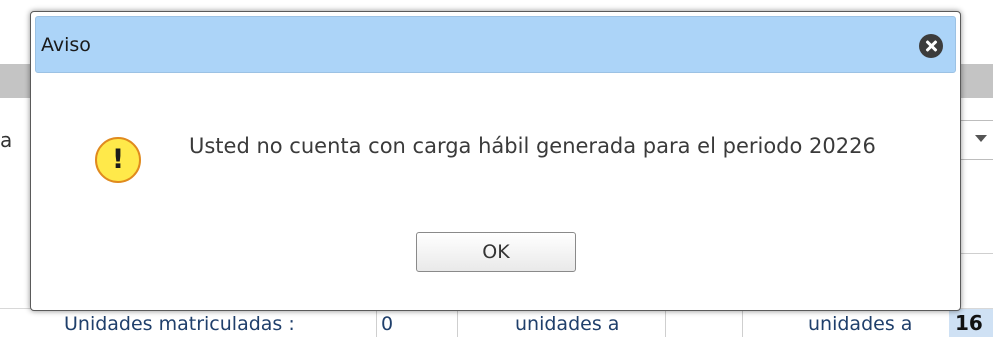 The height and width of the screenshot is (337, 993). Describe the element at coordinates (6, 140) in the screenshot. I see `background-label-fragment: a` at that location.